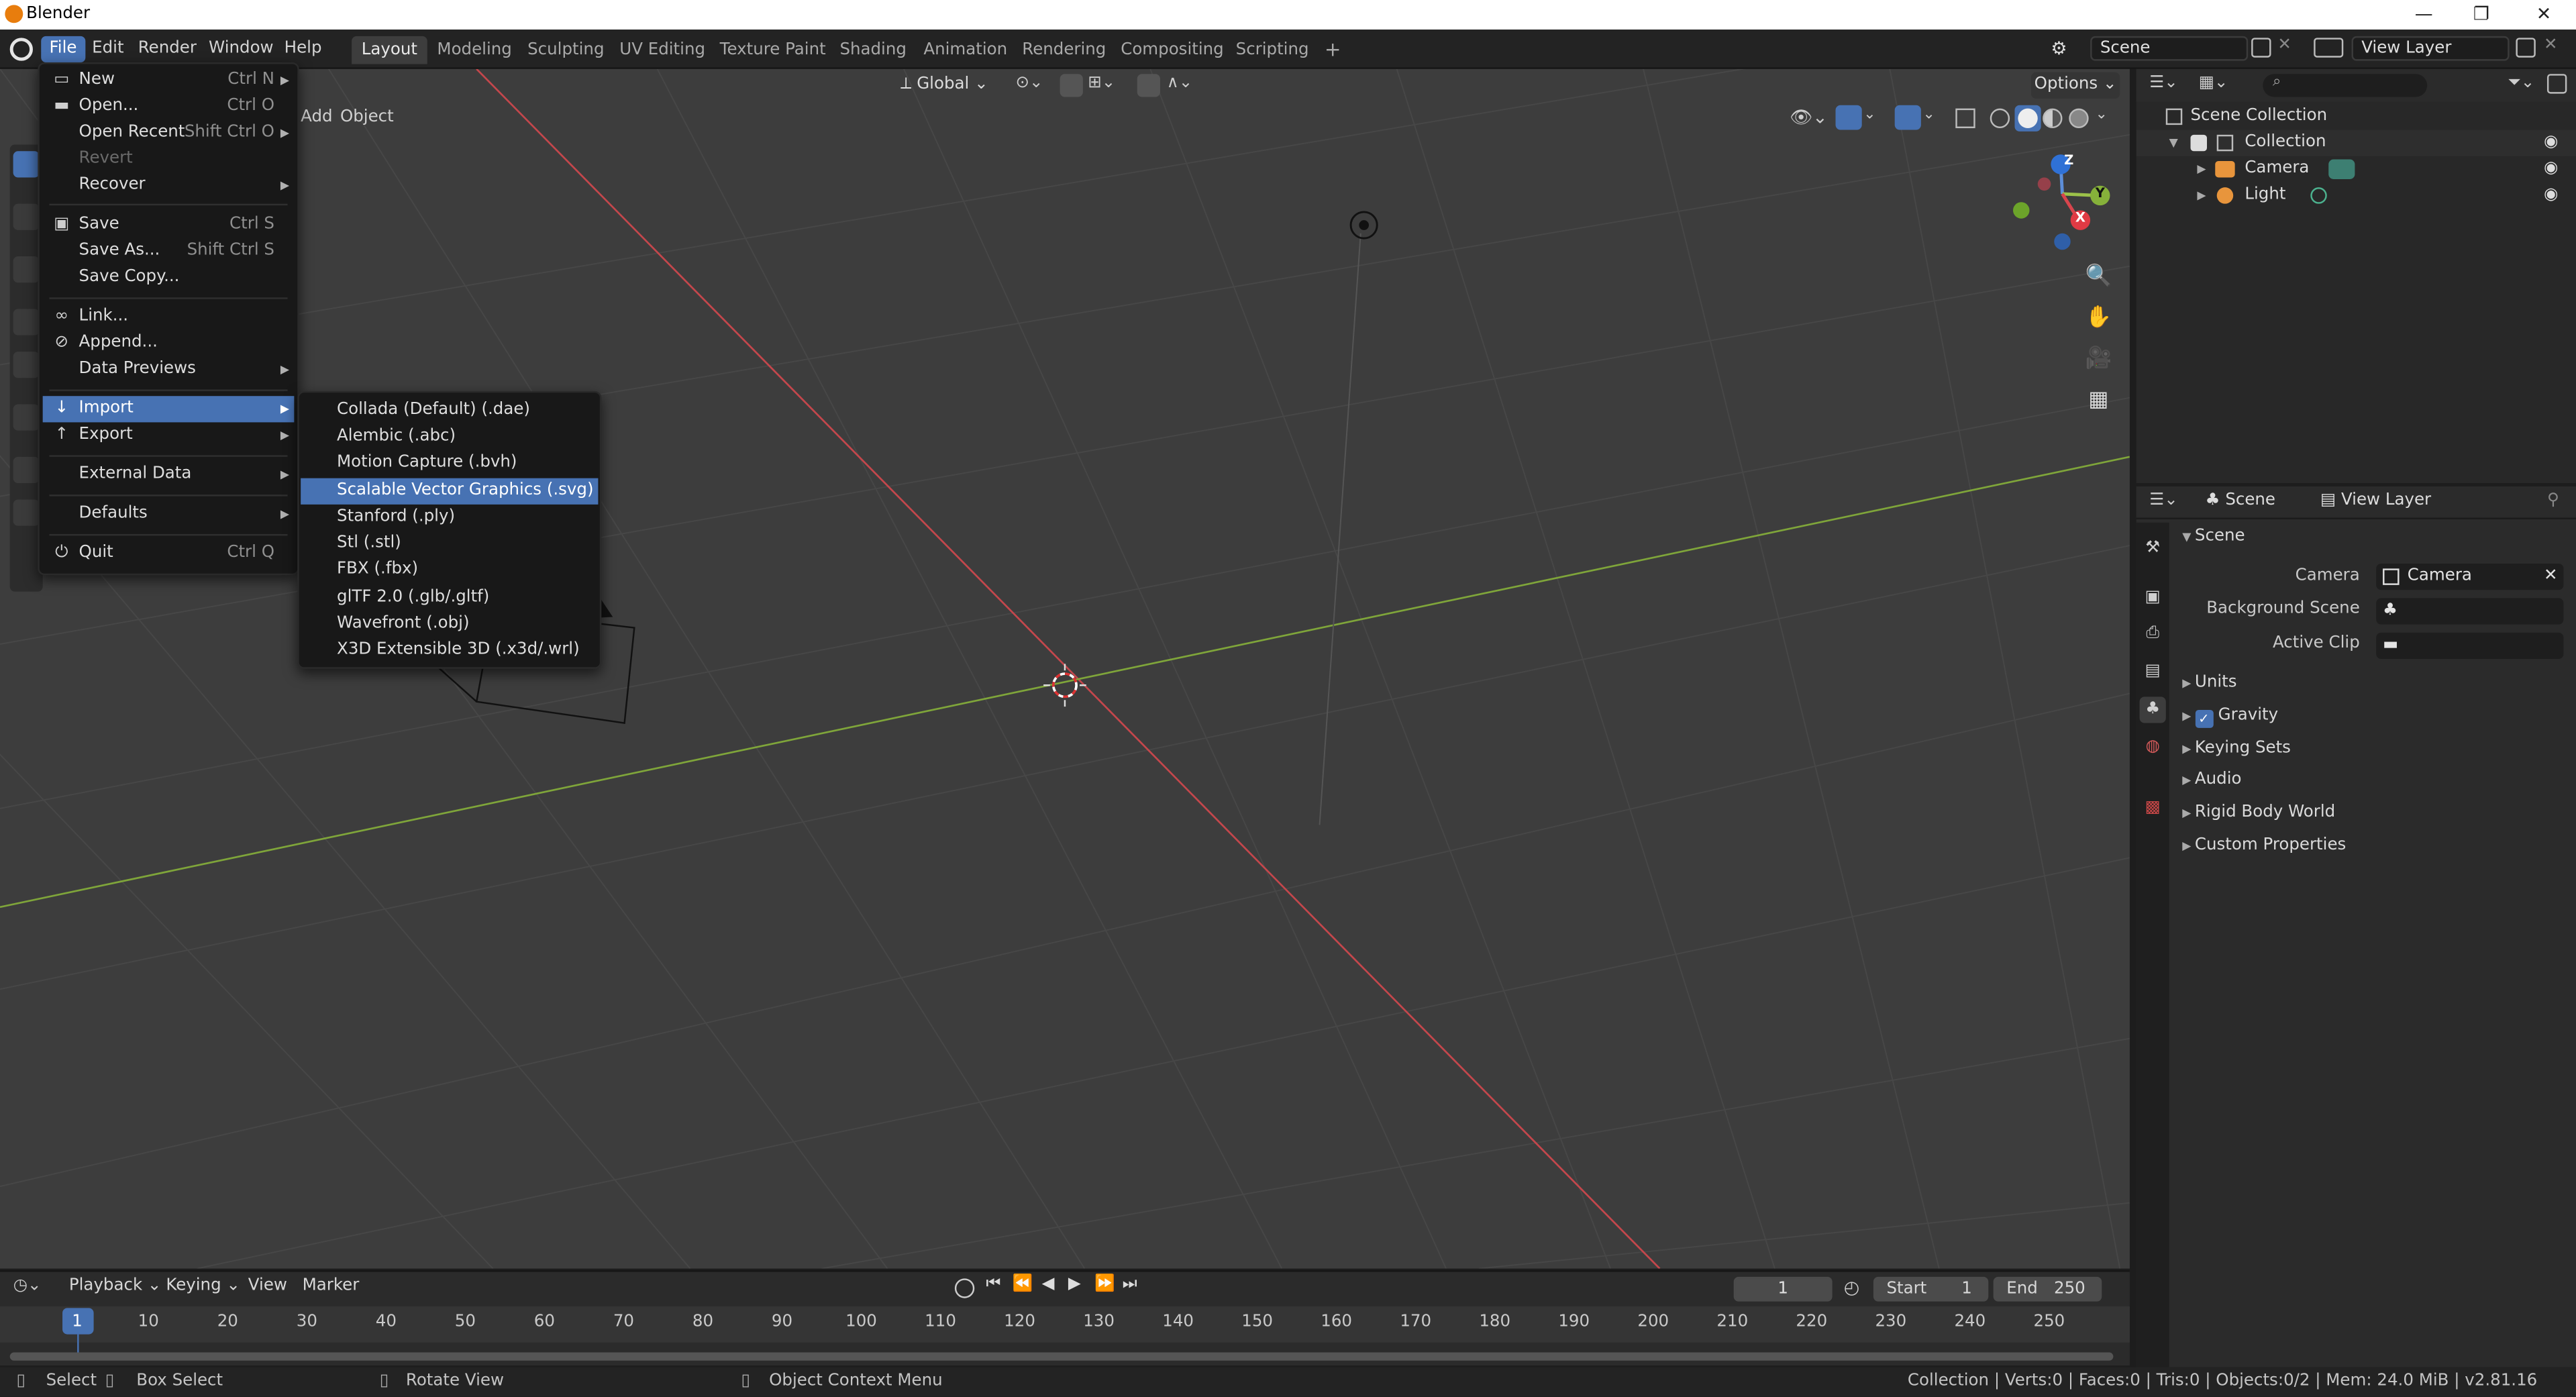  What do you see at coordinates (2103, 118) in the screenshot?
I see `shading-dropdown-icon: ⌄` at bounding box center [2103, 118].